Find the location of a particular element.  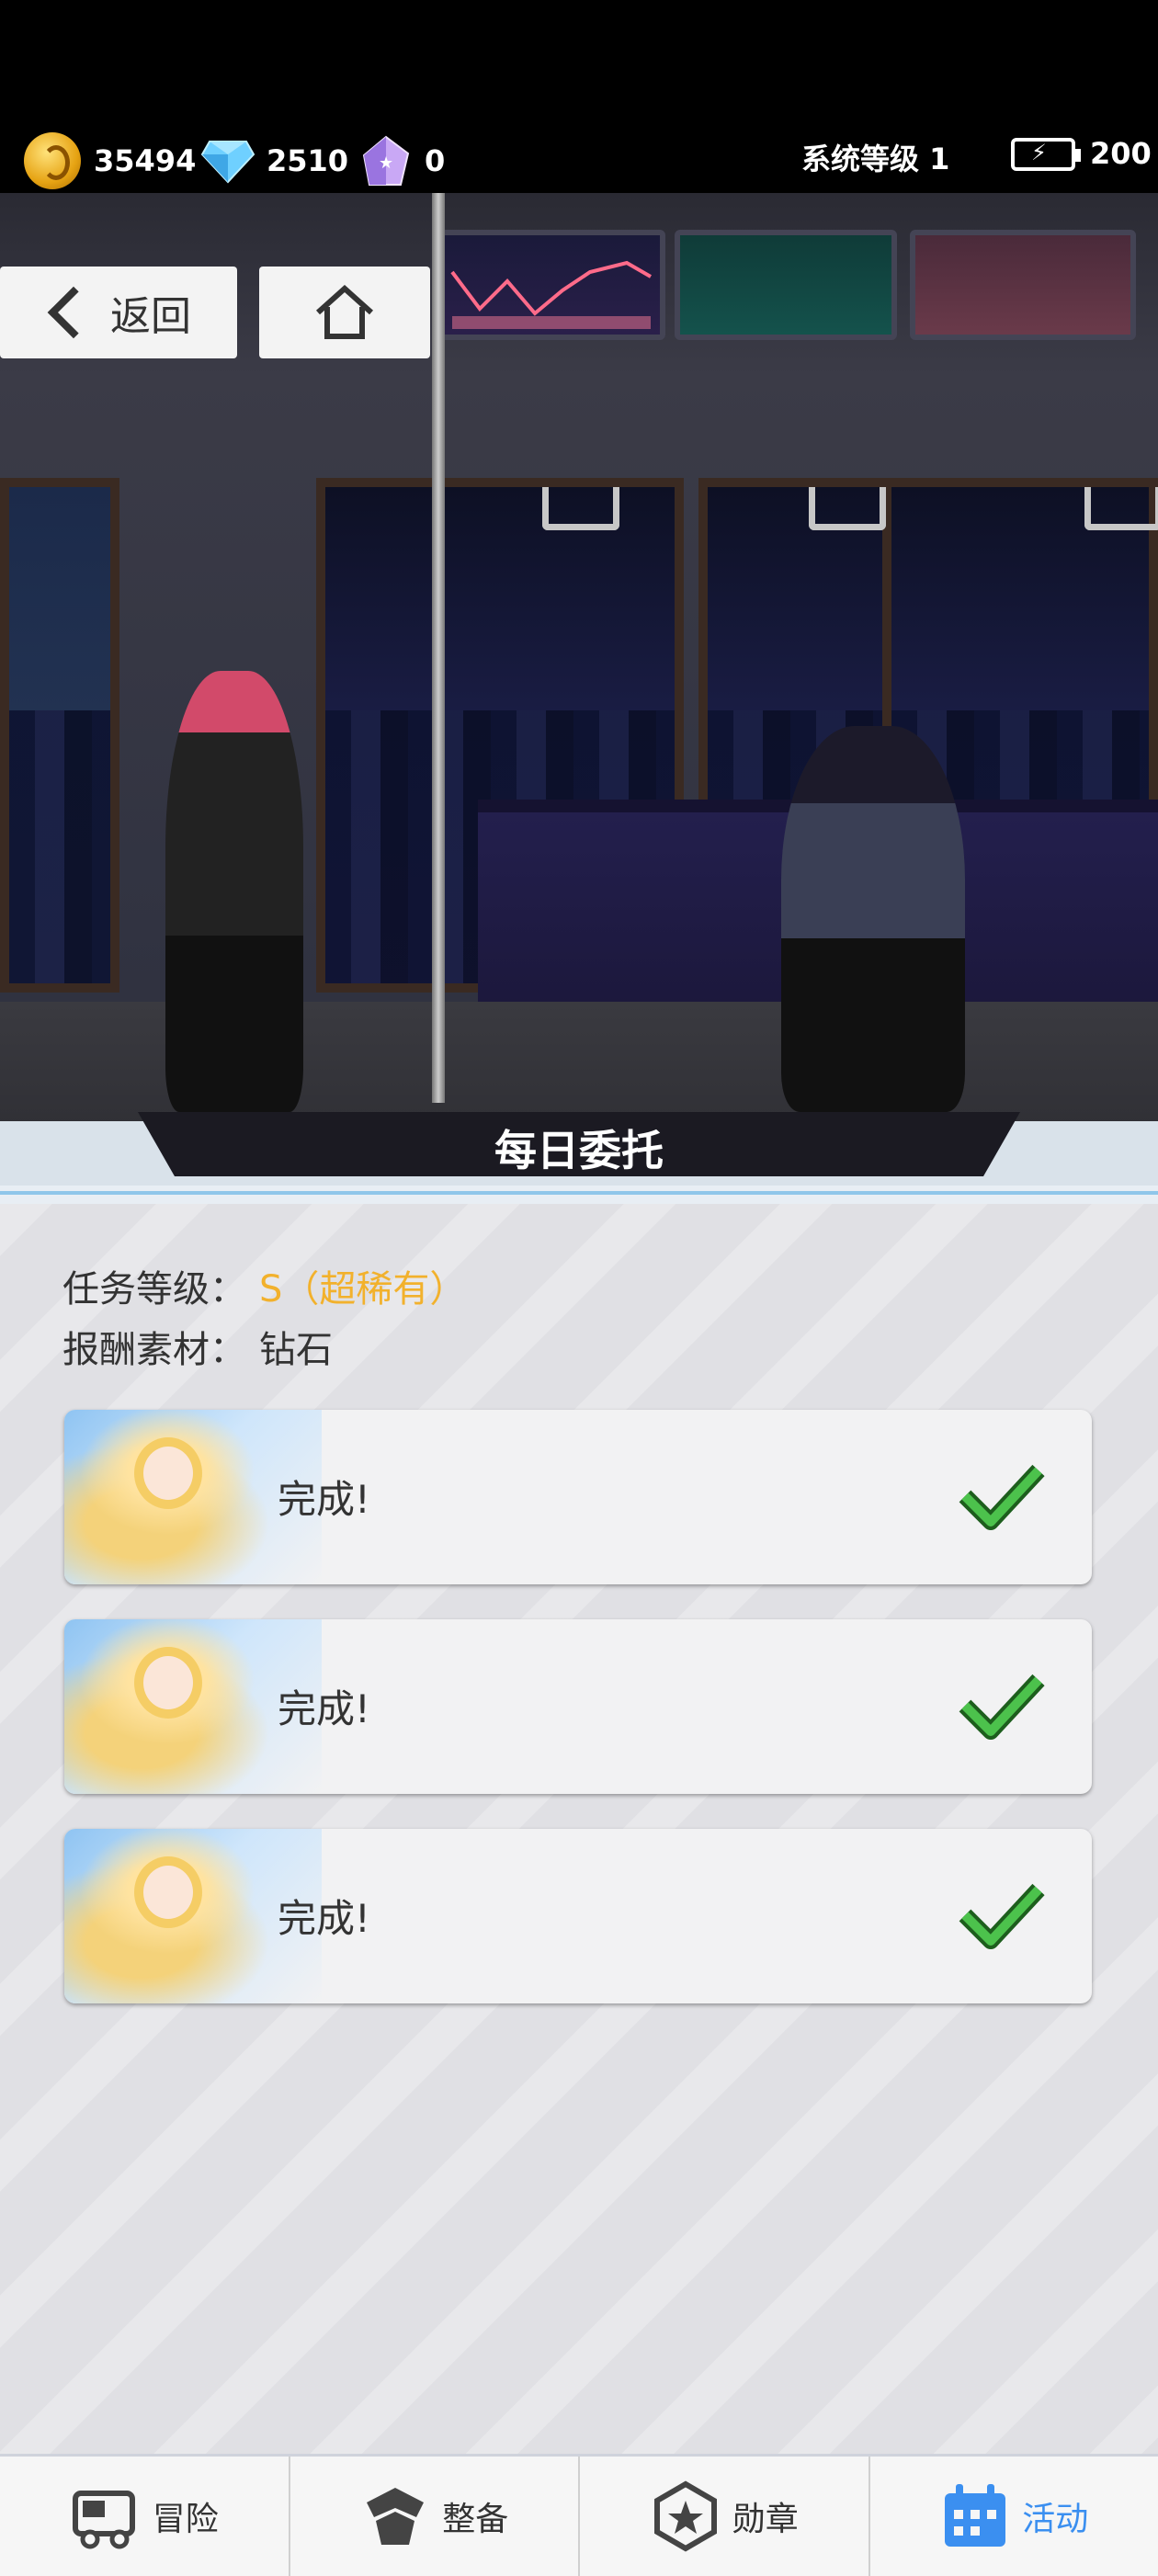

train-door is located at coordinates (59, 735).